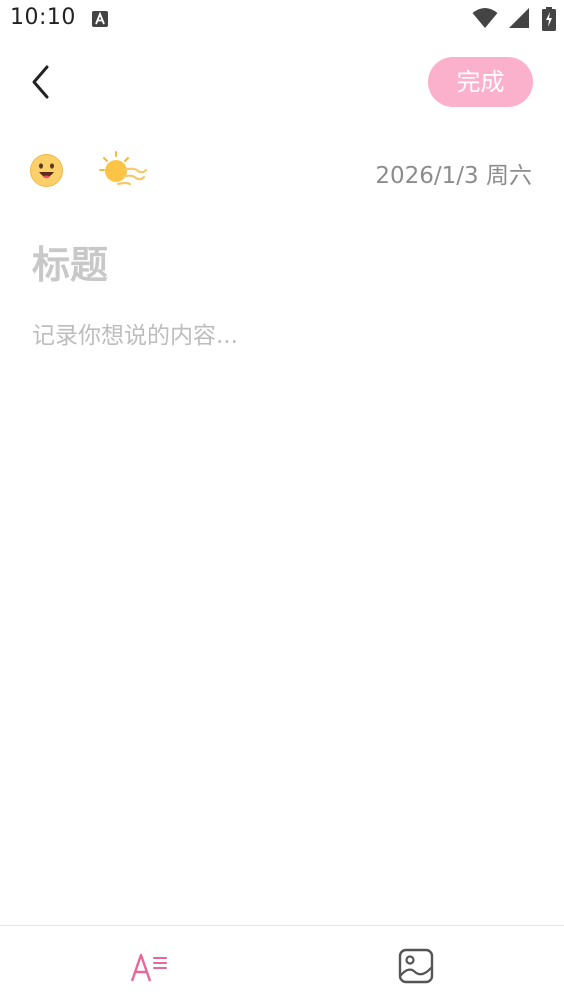  Describe the element at coordinates (282, 20) in the screenshot. I see `status-bar: 10:10` at that location.